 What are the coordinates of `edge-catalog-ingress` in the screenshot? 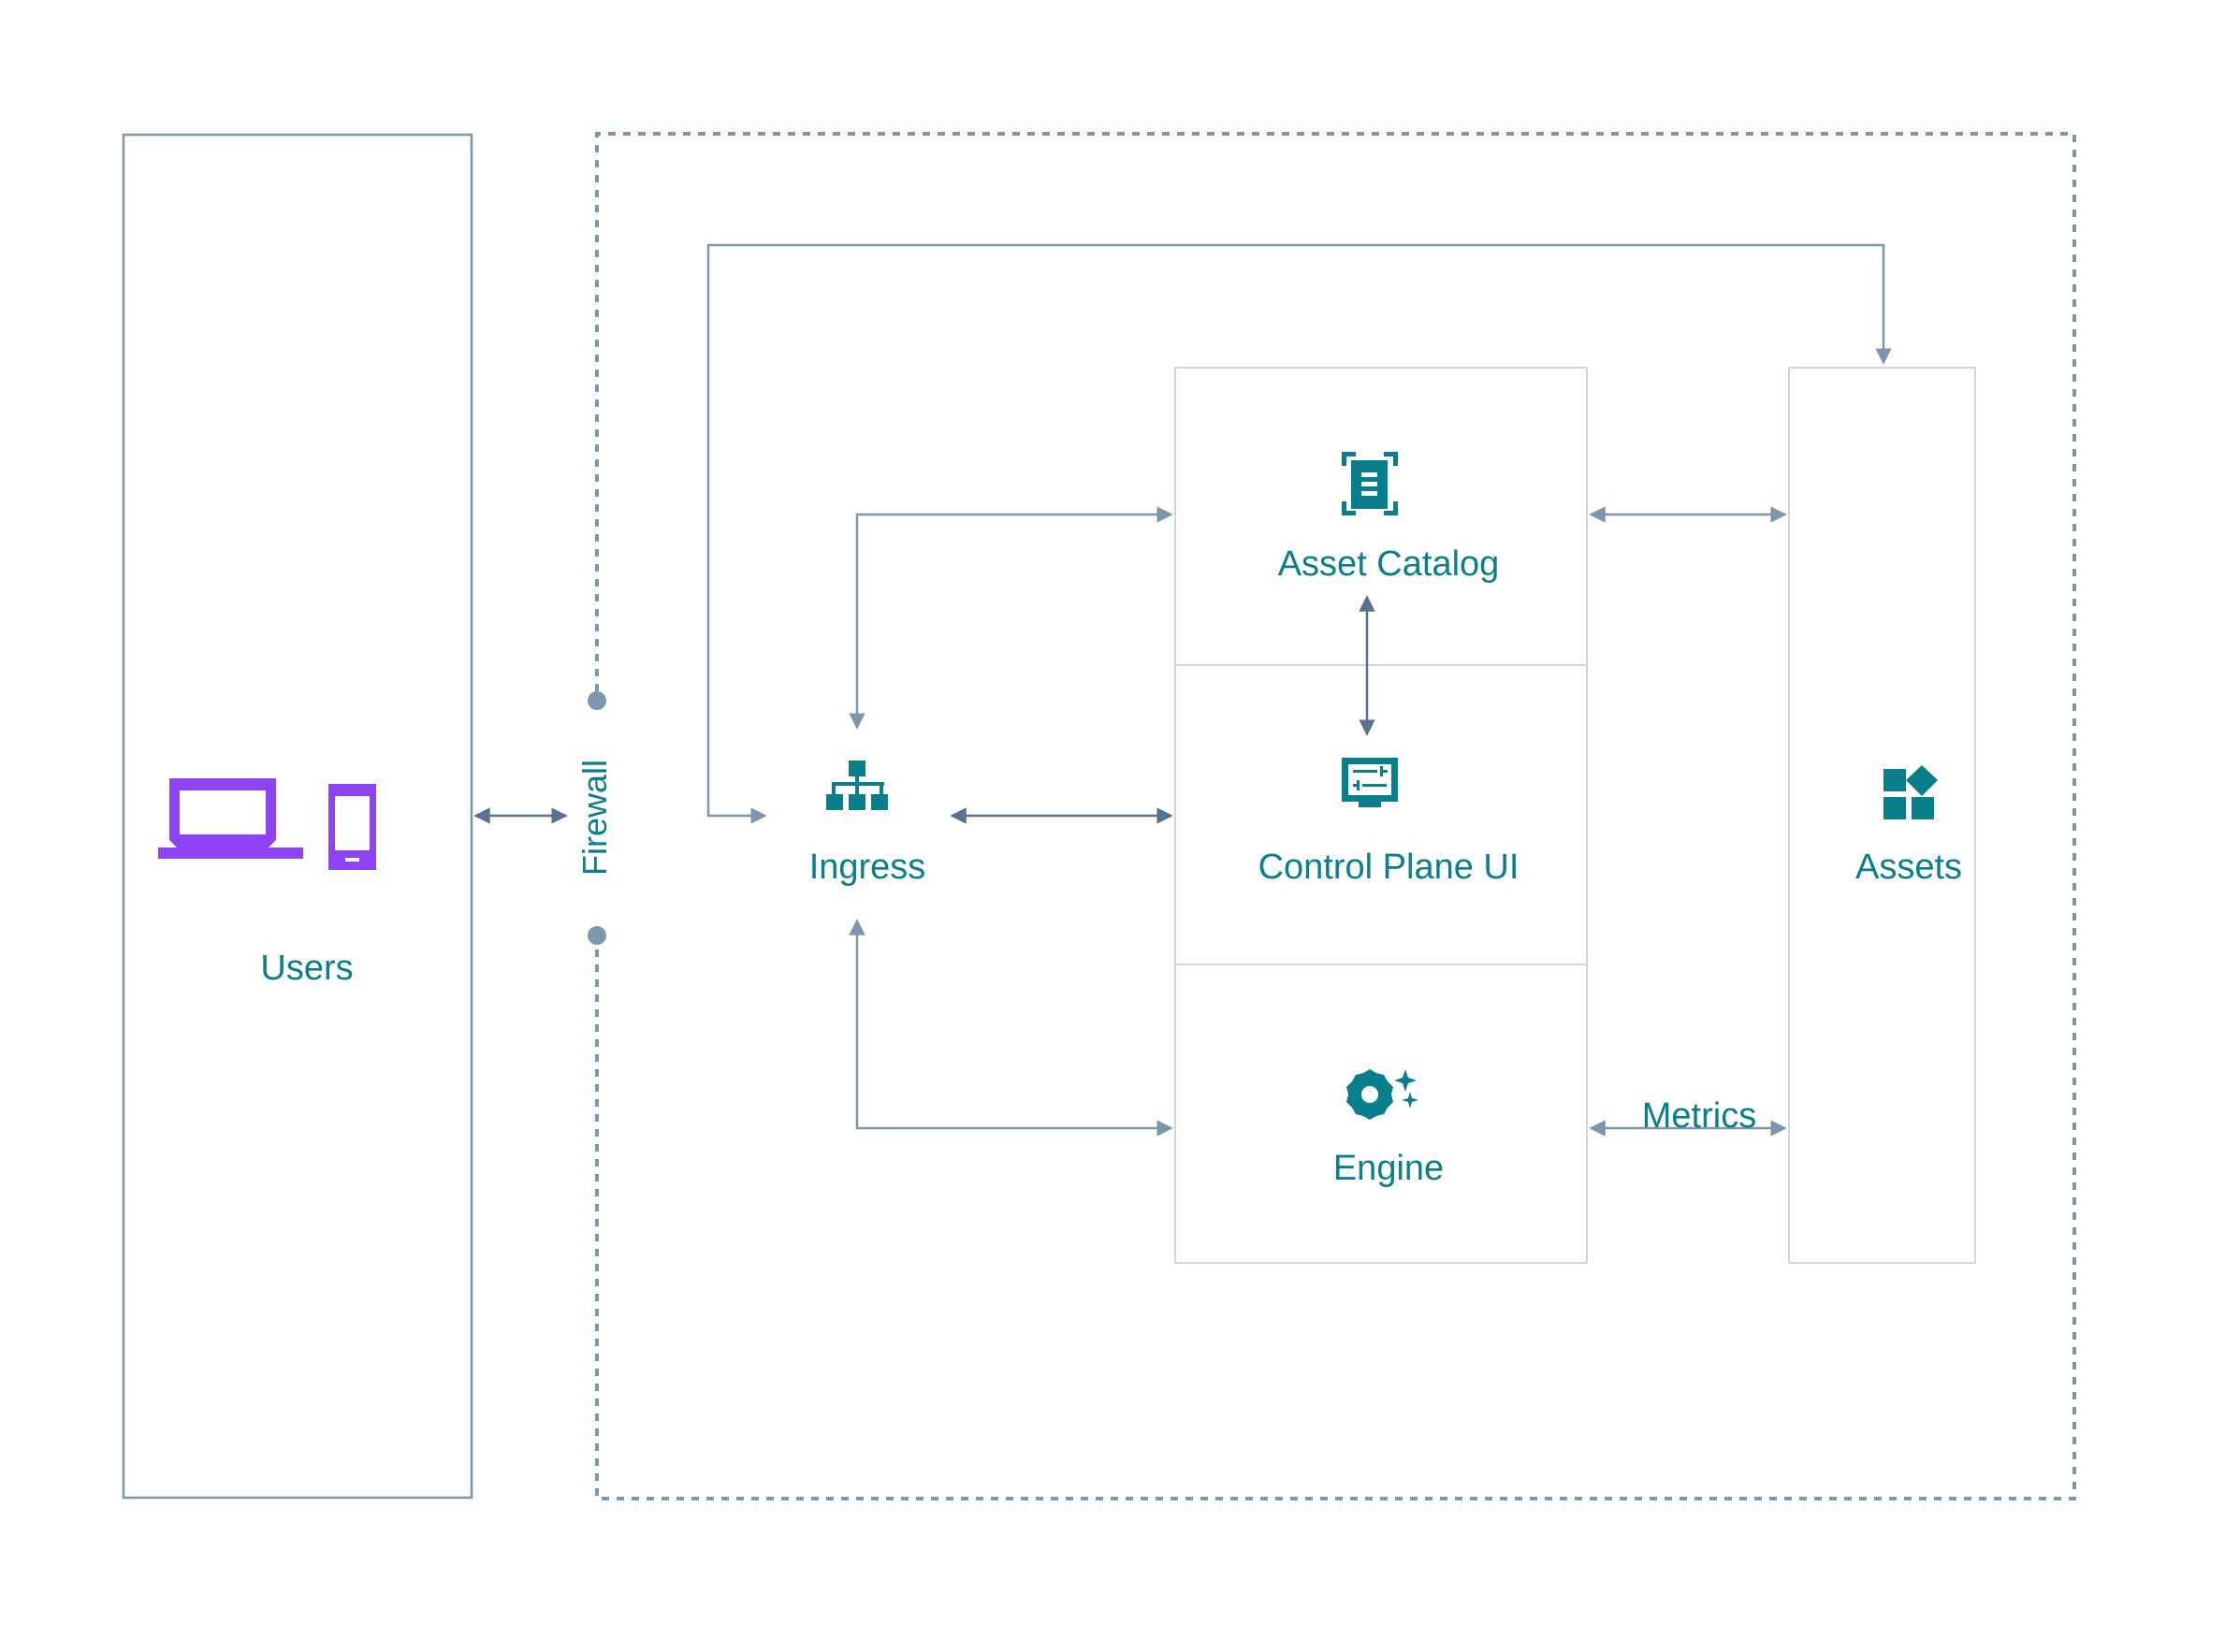 It's located at (1011, 618).